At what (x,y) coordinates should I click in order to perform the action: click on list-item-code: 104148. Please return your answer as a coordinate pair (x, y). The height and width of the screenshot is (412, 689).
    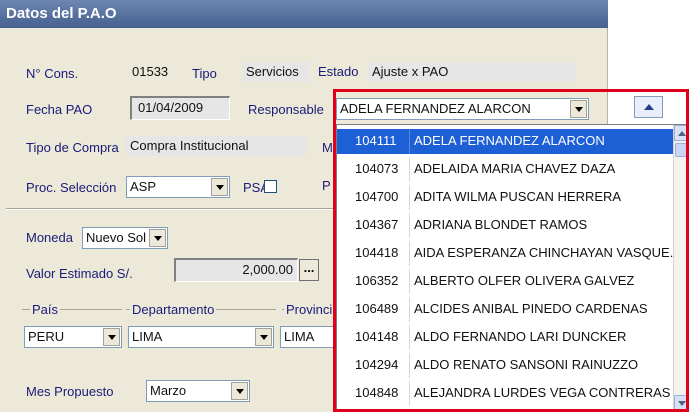
    Looking at the image, I should click on (377, 336).